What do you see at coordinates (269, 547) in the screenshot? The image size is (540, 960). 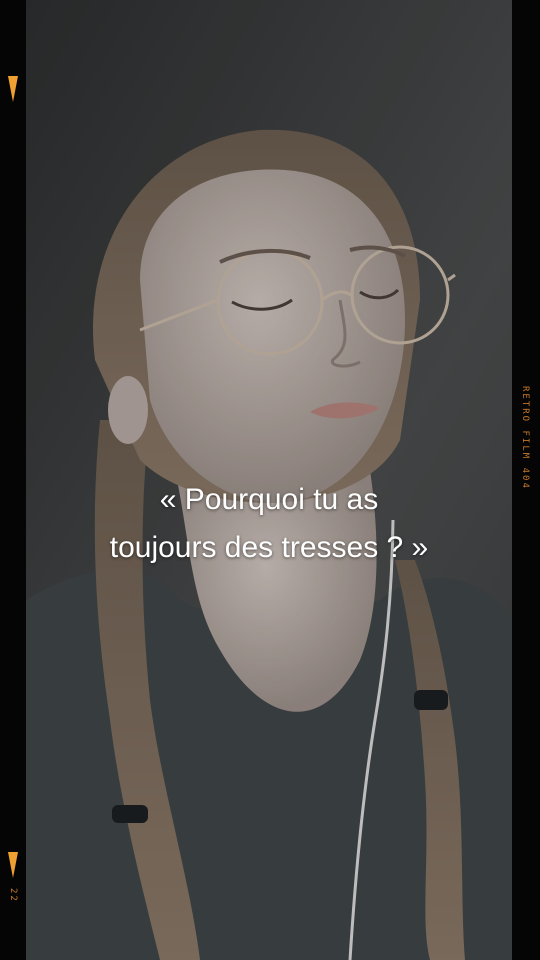 I see `caption-line-2: toujours des tresses ? »` at bounding box center [269, 547].